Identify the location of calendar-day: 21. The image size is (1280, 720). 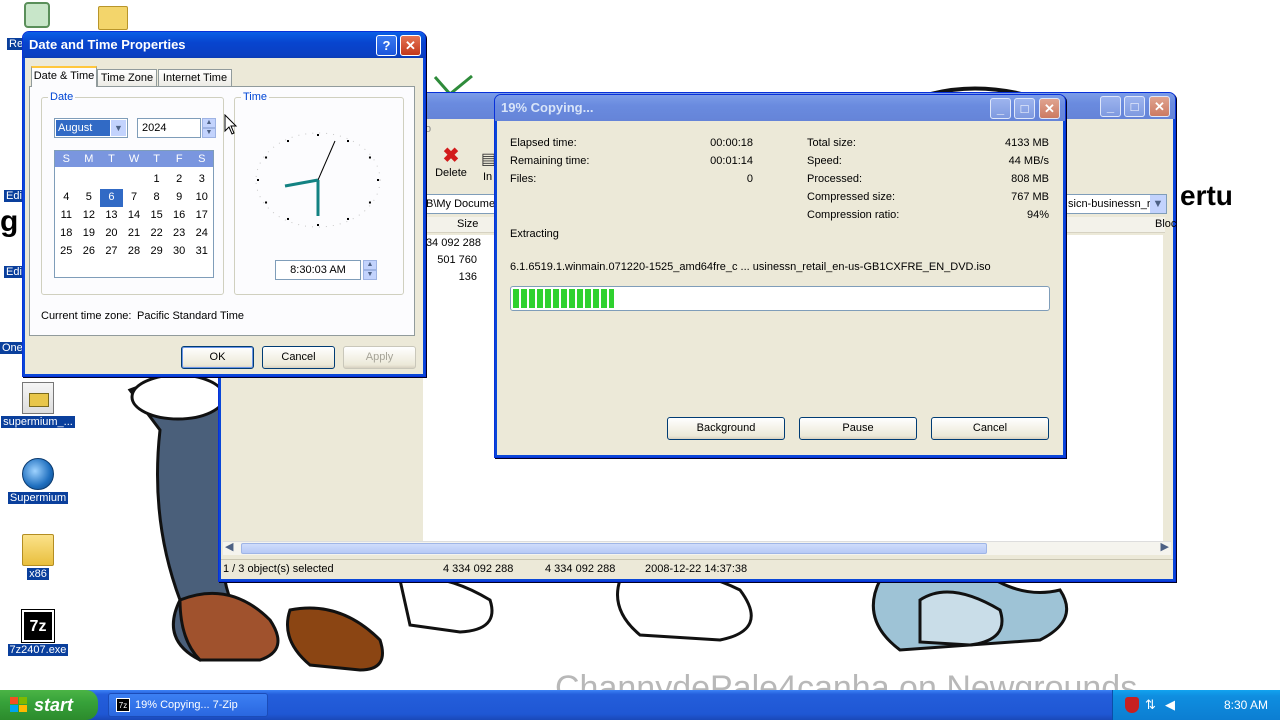
(134, 234).